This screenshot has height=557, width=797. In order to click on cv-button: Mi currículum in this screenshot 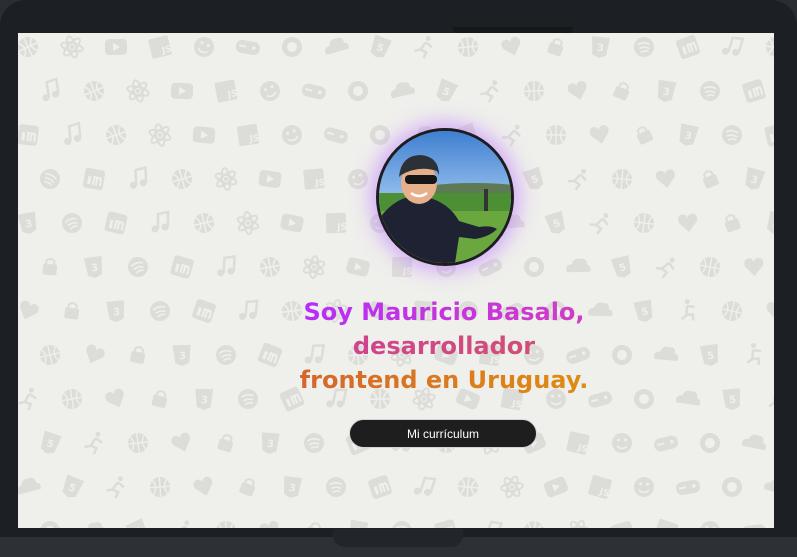, I will do `click(443, 433)`.